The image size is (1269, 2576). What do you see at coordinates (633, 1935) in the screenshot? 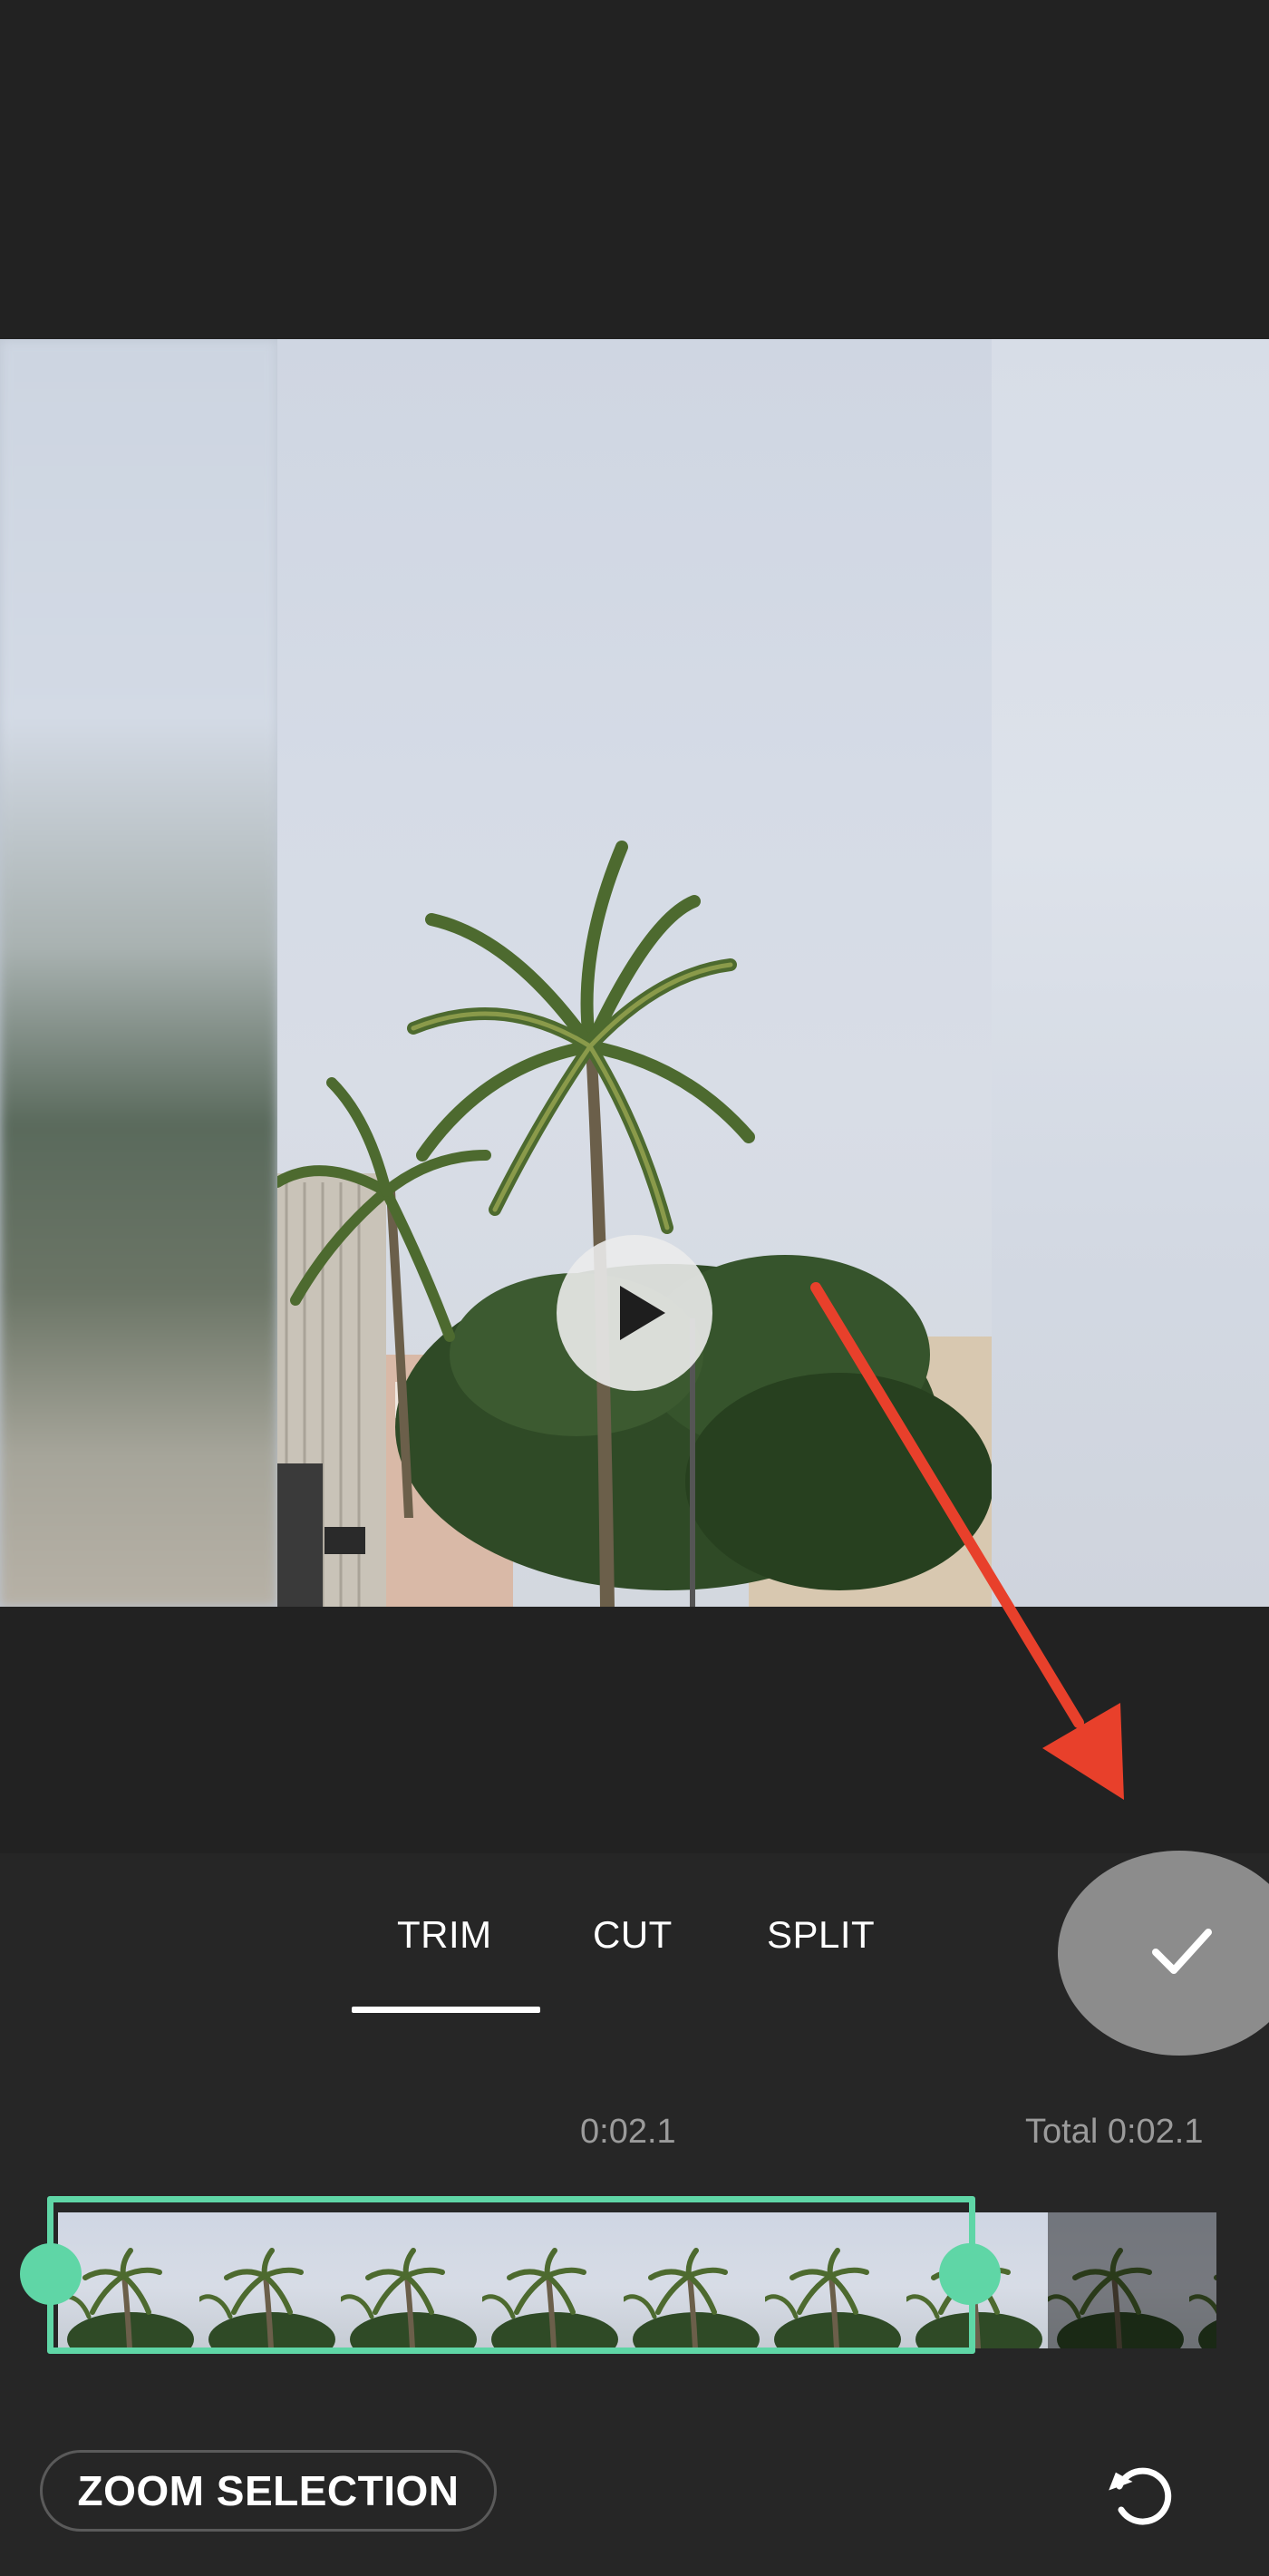
I see `tab-cut: CUT` at bounding box center [633, 1935].